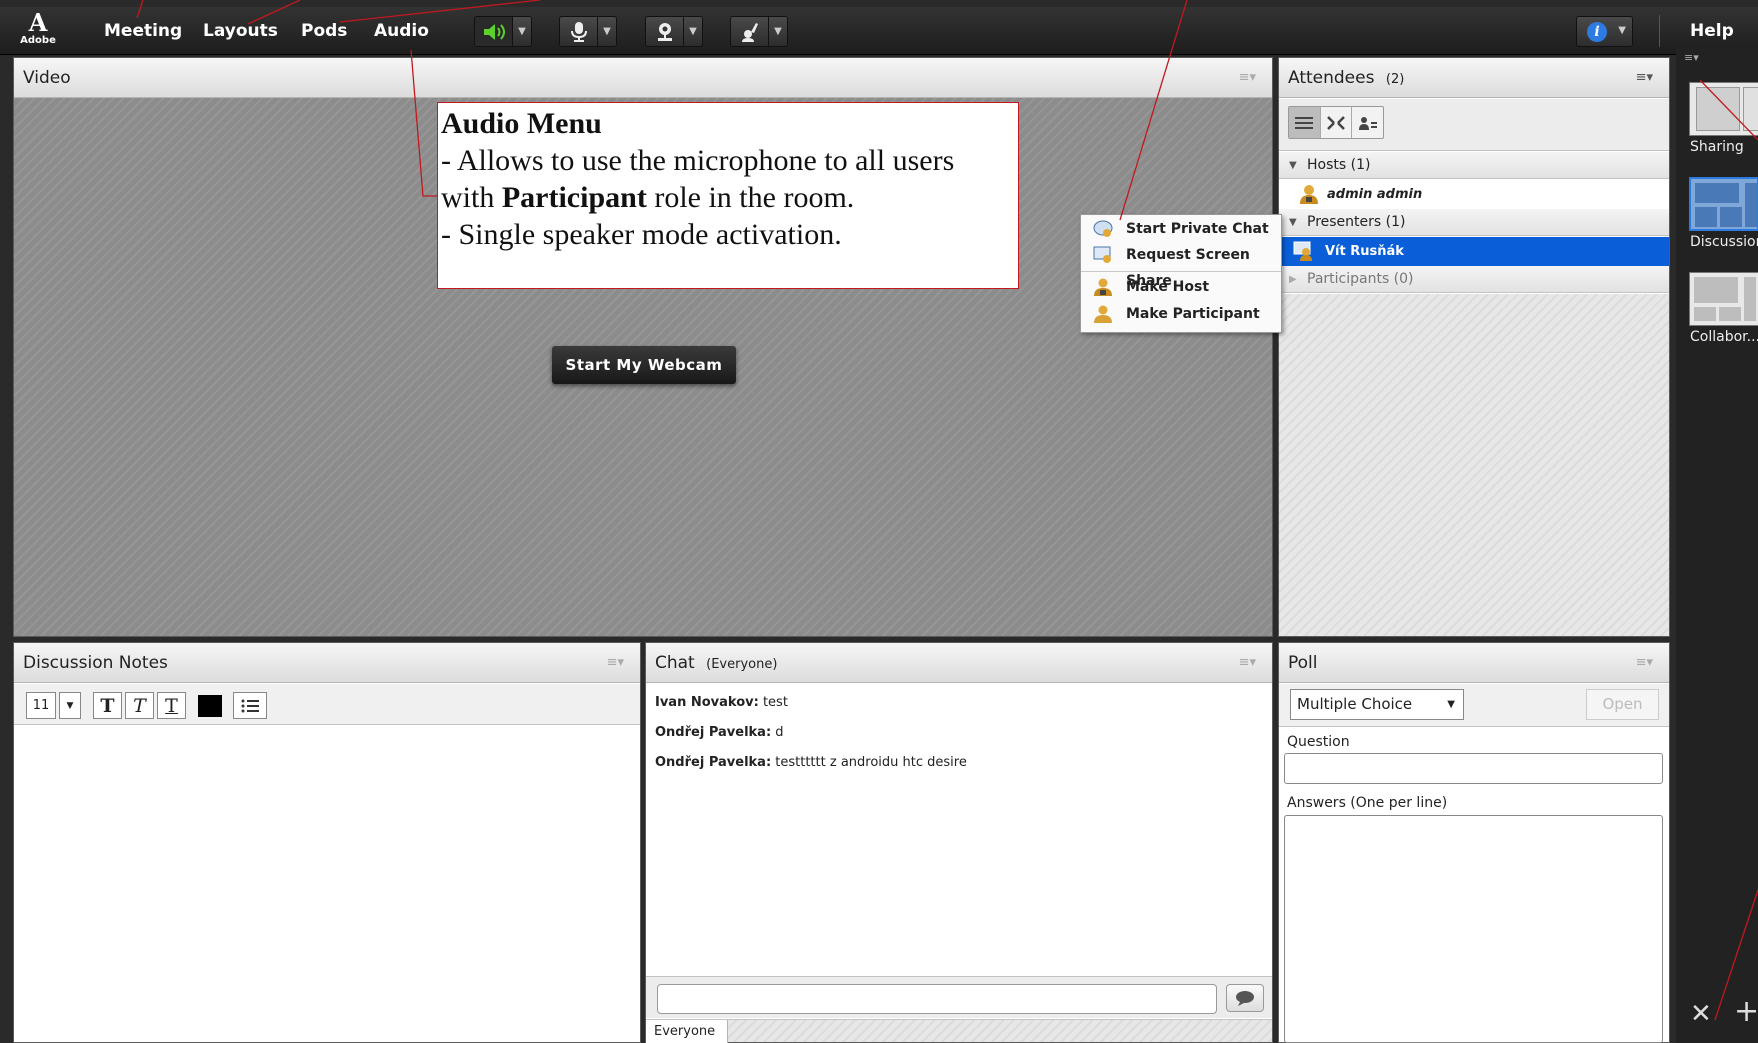 The height and width of the screenshot is (1043, 1758). What do you see at coordinates (1395, 79) in the screenshot?
I see `attendees-count: (2)` at bounding box center [1395, 79].